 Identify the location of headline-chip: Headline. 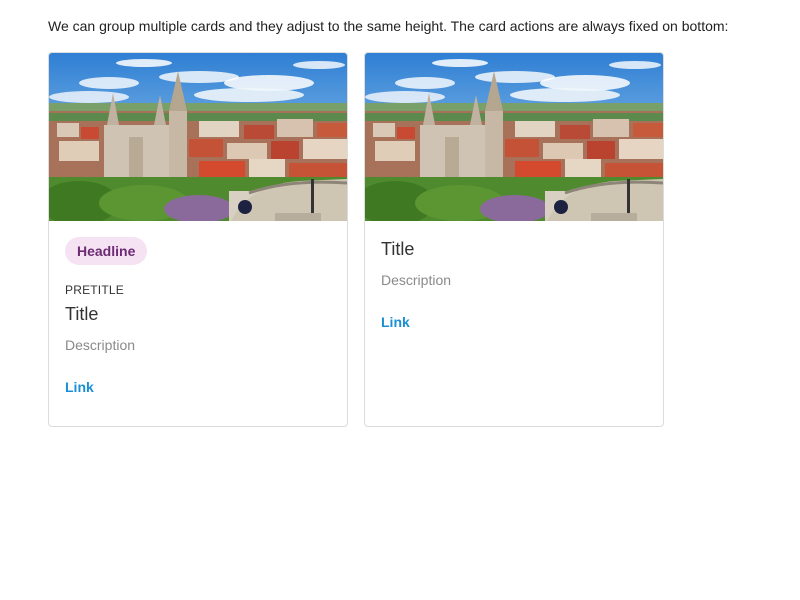
(106, 251).